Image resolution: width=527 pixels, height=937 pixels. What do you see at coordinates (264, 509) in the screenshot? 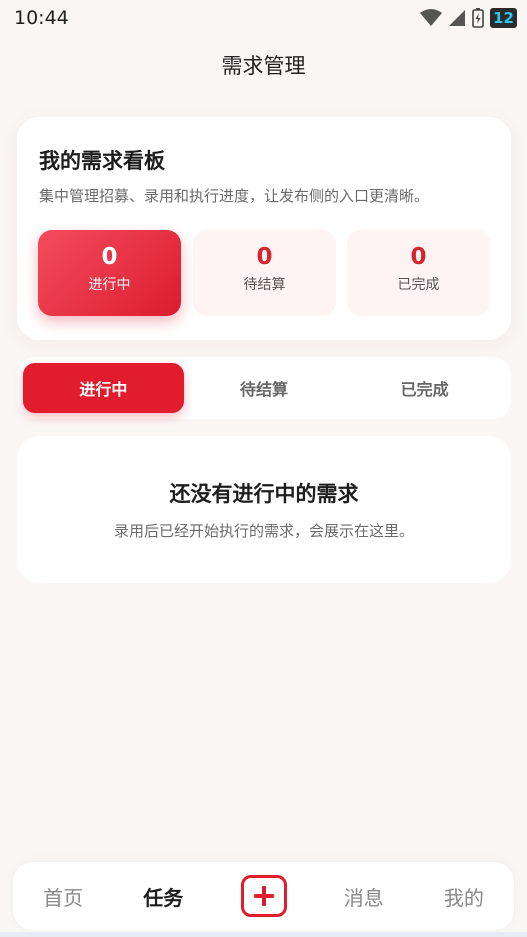
I see `empty-state-card: 还没有进行中的需求 录用后已经开始执行的需求，会展示在这里。` at bounding box center [264, 509].